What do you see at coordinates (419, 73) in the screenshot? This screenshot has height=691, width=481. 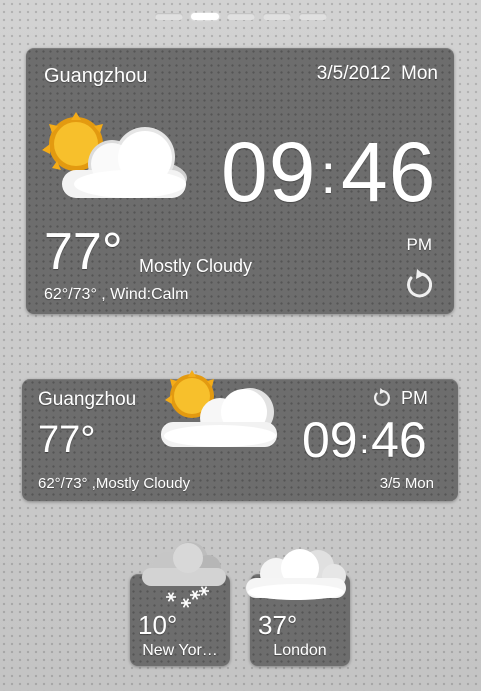 I see `weekday-value: Mon` at bounding box center [419, 73].